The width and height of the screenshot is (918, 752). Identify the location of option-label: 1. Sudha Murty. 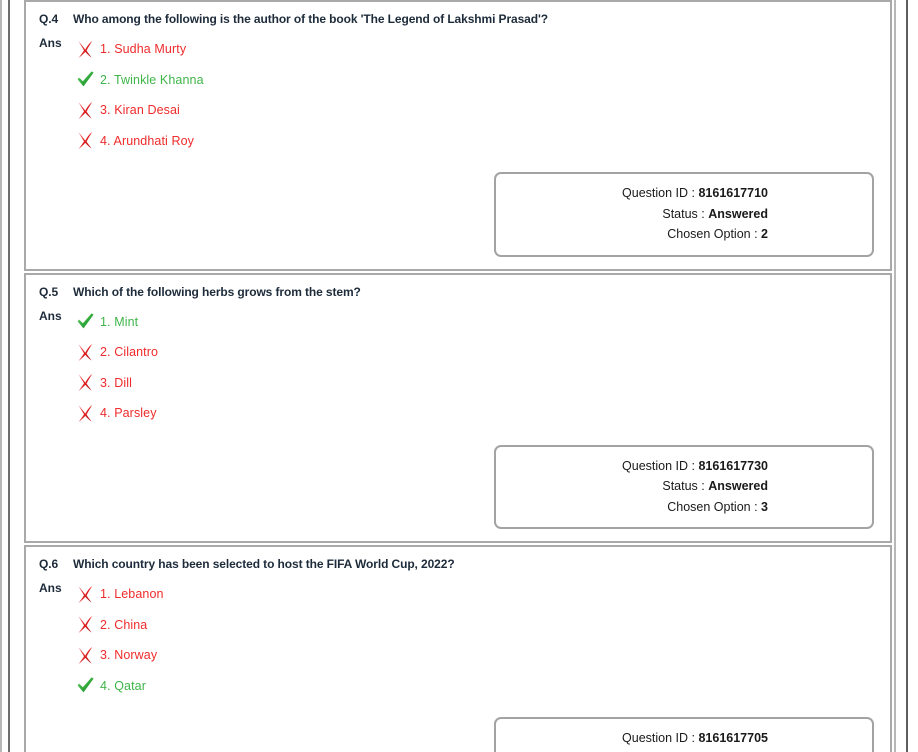
(143, 49).